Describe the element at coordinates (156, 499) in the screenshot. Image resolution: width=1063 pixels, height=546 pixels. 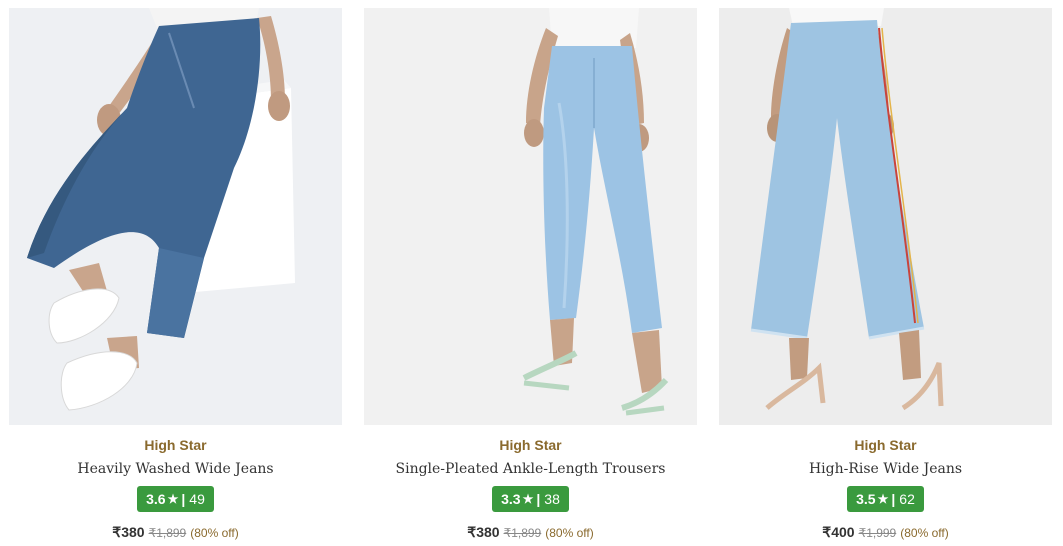
I see `rating-value: 3.6` at that location.